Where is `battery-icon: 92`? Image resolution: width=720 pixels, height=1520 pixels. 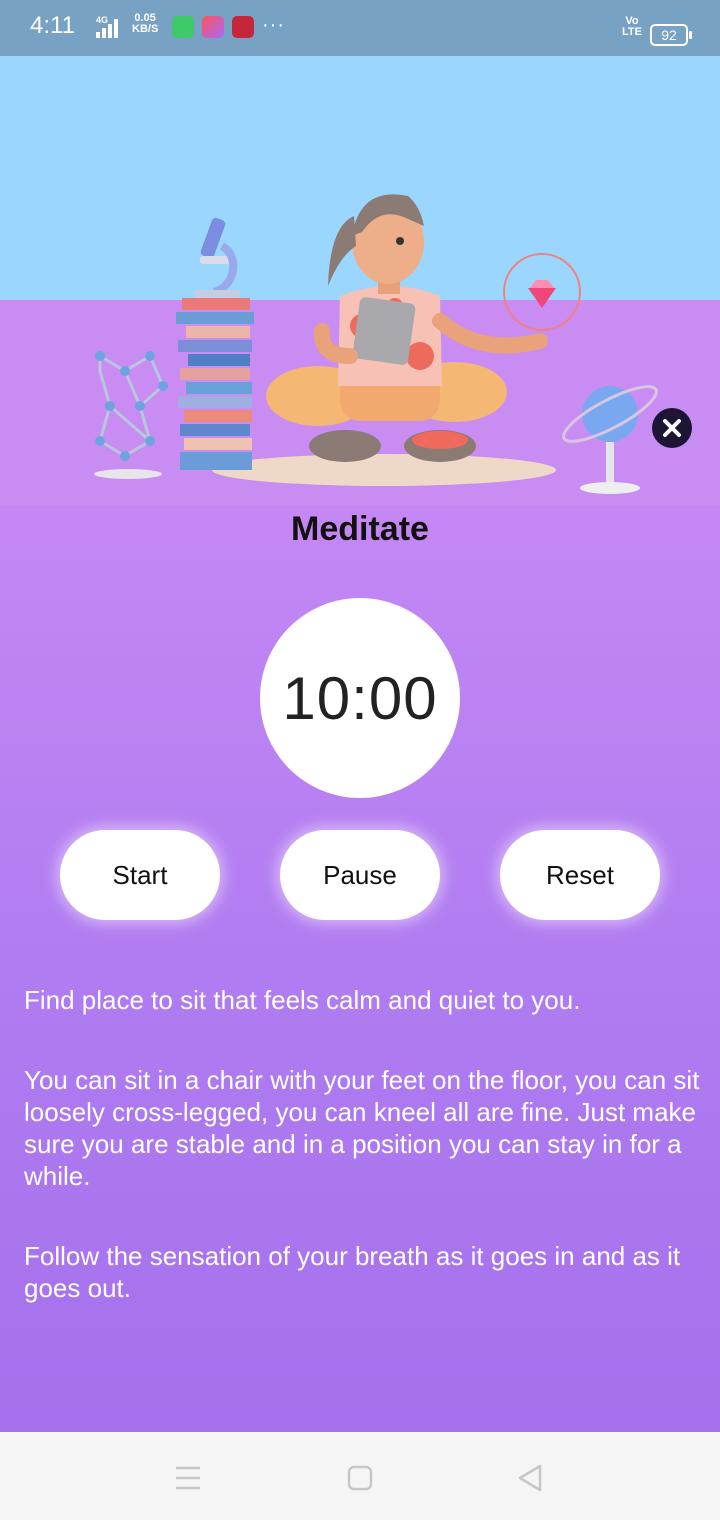 battery-icon: 92 is located at coordinates (671, 35).